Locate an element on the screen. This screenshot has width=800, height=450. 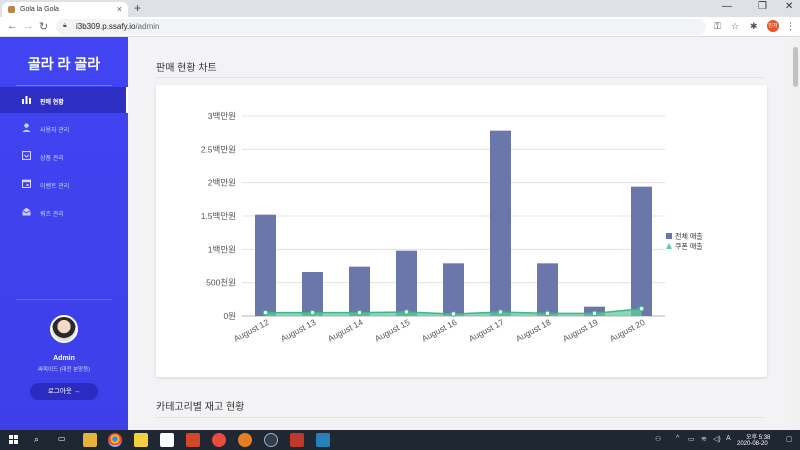
sidebar-item-label: 사용자 관리 is located at coordinates (55, 131).